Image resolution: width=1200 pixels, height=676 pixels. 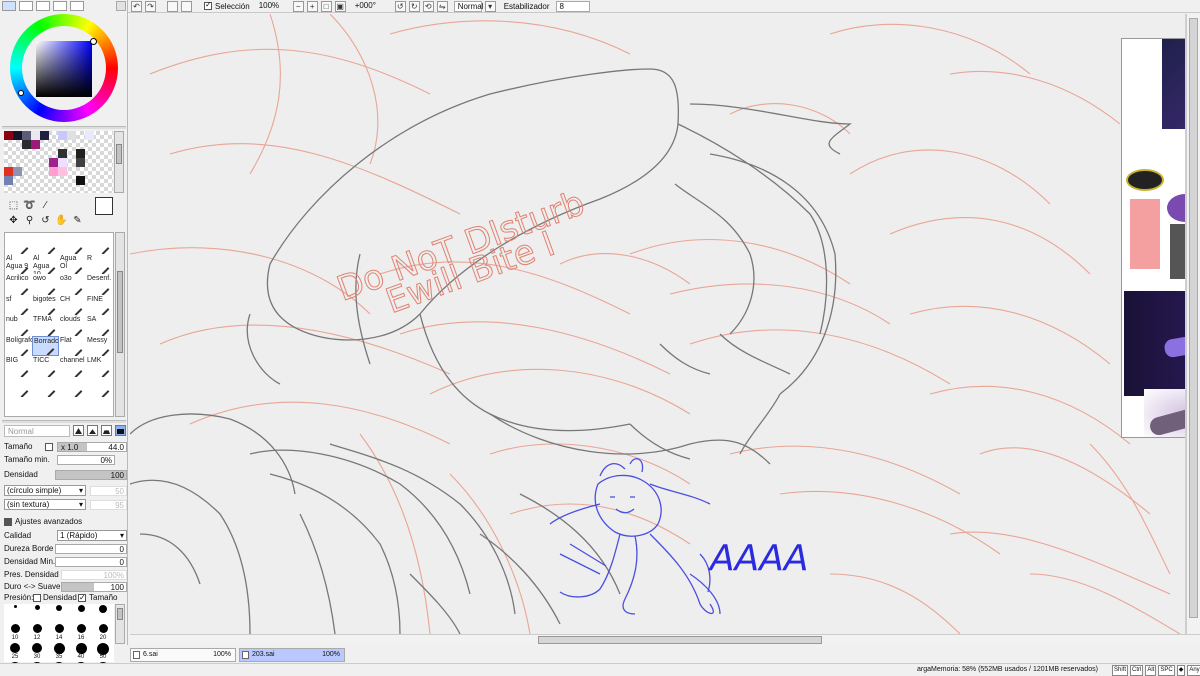 I want to click on brush-slot: channel, so click(x=72, y=366).